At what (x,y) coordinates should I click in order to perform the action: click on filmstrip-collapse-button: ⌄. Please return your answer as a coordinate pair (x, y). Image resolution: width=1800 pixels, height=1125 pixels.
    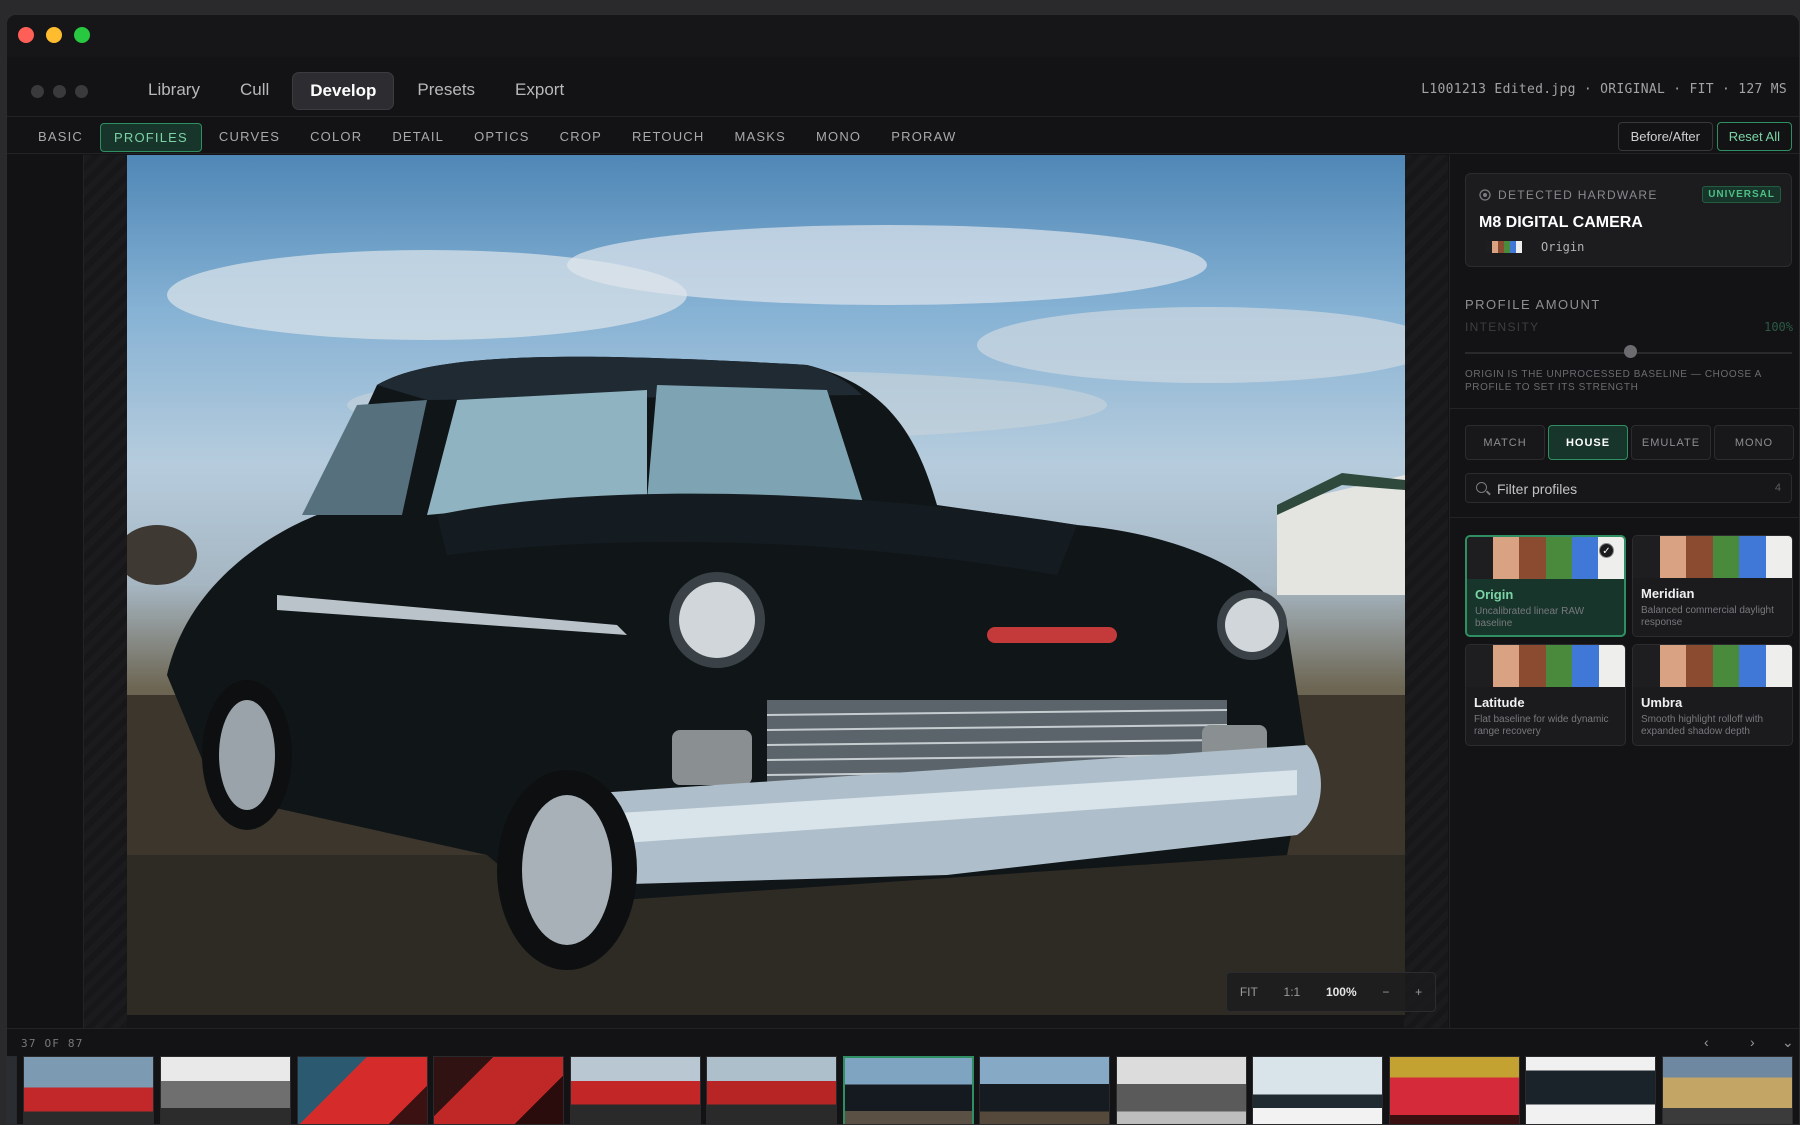
    Looking at the image, I should click on (1788, 1042).